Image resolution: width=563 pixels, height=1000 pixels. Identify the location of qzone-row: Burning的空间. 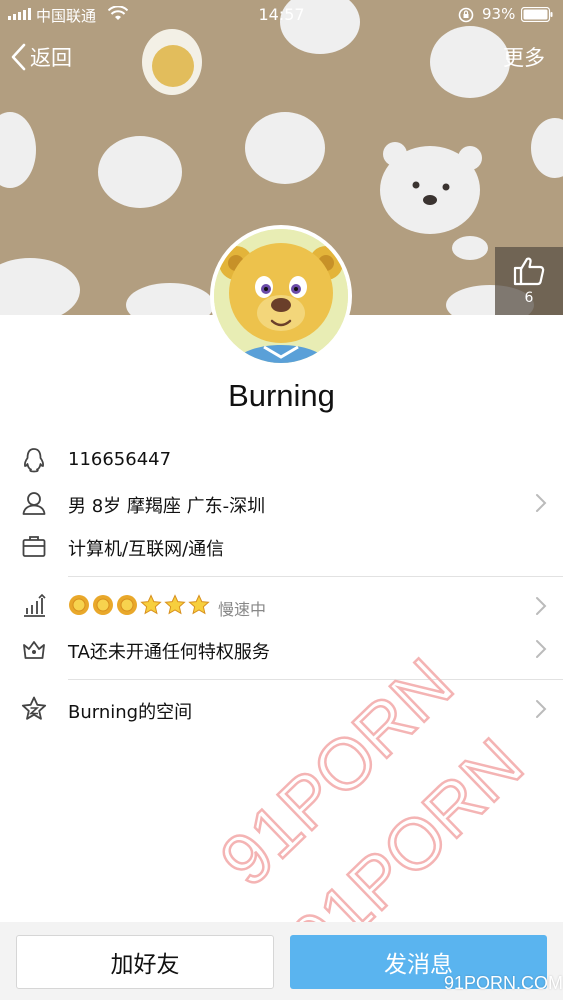
(281, 709).